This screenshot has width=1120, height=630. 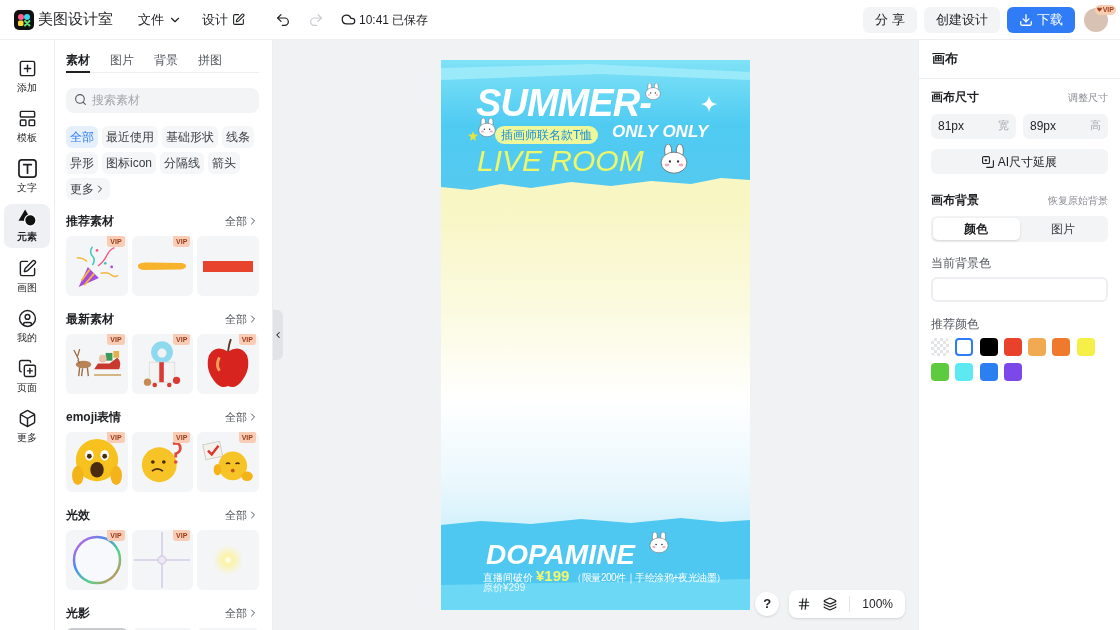 I want to click on transparent-swatch-icon, so click(x=940, y=347).